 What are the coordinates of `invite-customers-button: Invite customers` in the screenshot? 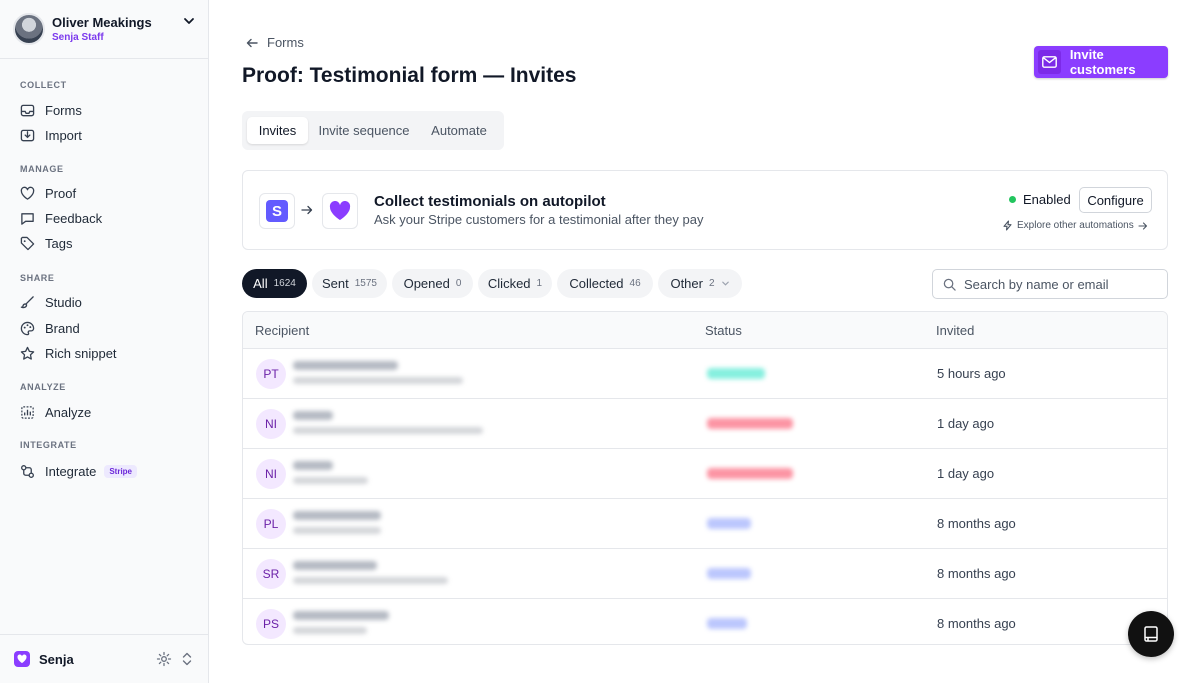 It's located at (1101, 62).